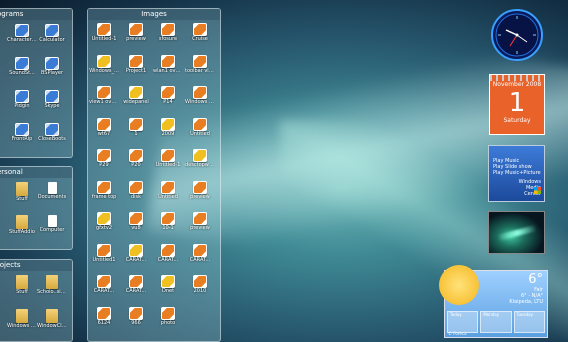 The width and height of the screenshot is (568, 342). I want to click on image-file: Cruise, so click(200, 32).